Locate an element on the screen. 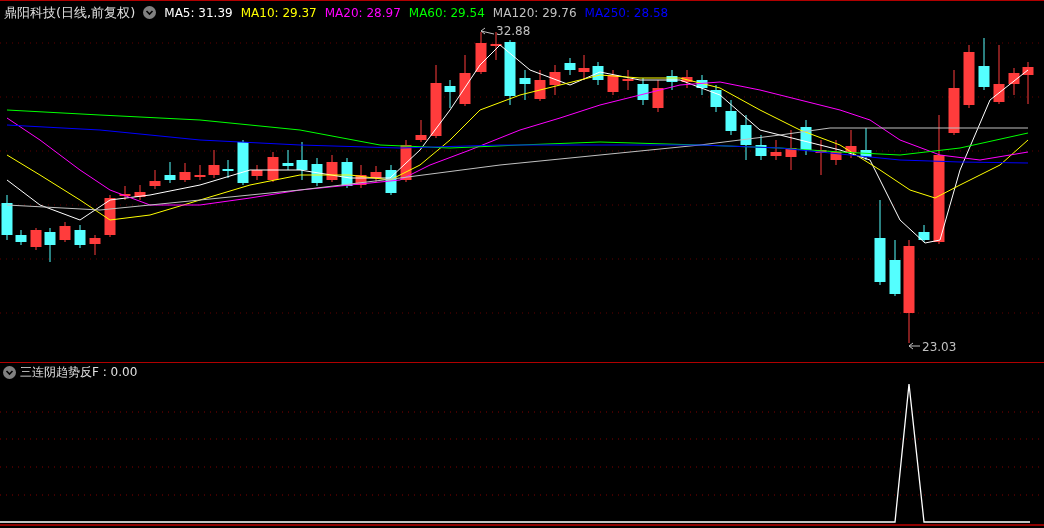  high-price-label: 32.88 is located at coordinates (513, 31).